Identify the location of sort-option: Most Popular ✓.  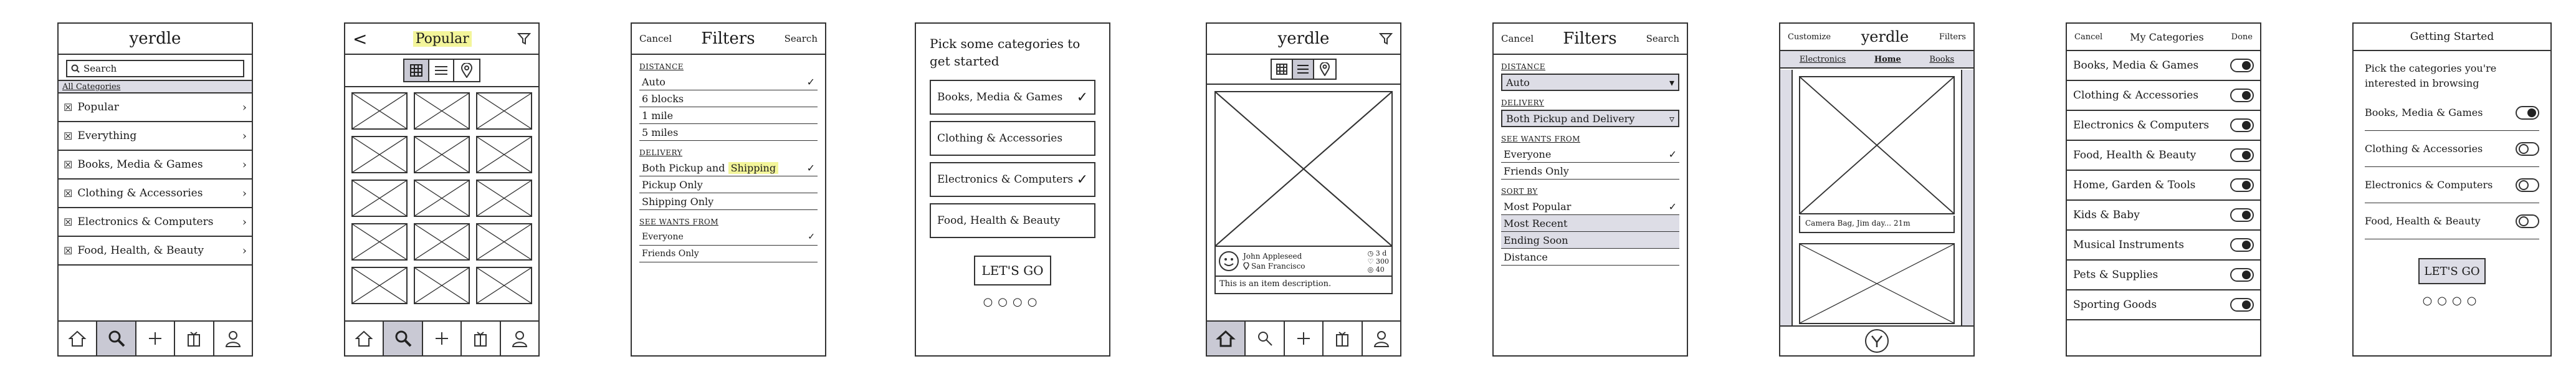
(1590, 206).